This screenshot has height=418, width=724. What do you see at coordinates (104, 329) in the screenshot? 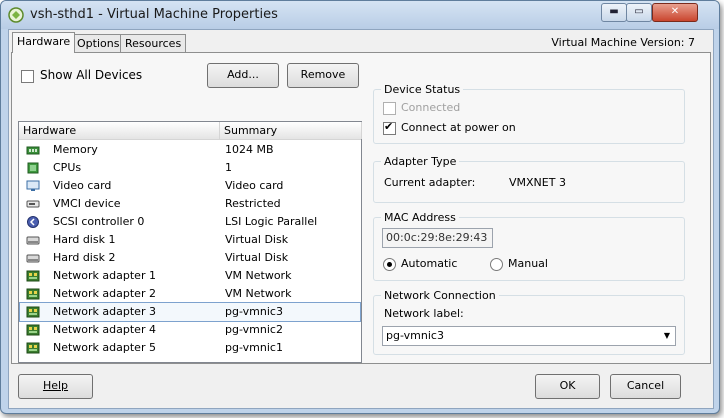
I see `hardware-name-cell: Network adapter 4` at bounding box center [104, 329].